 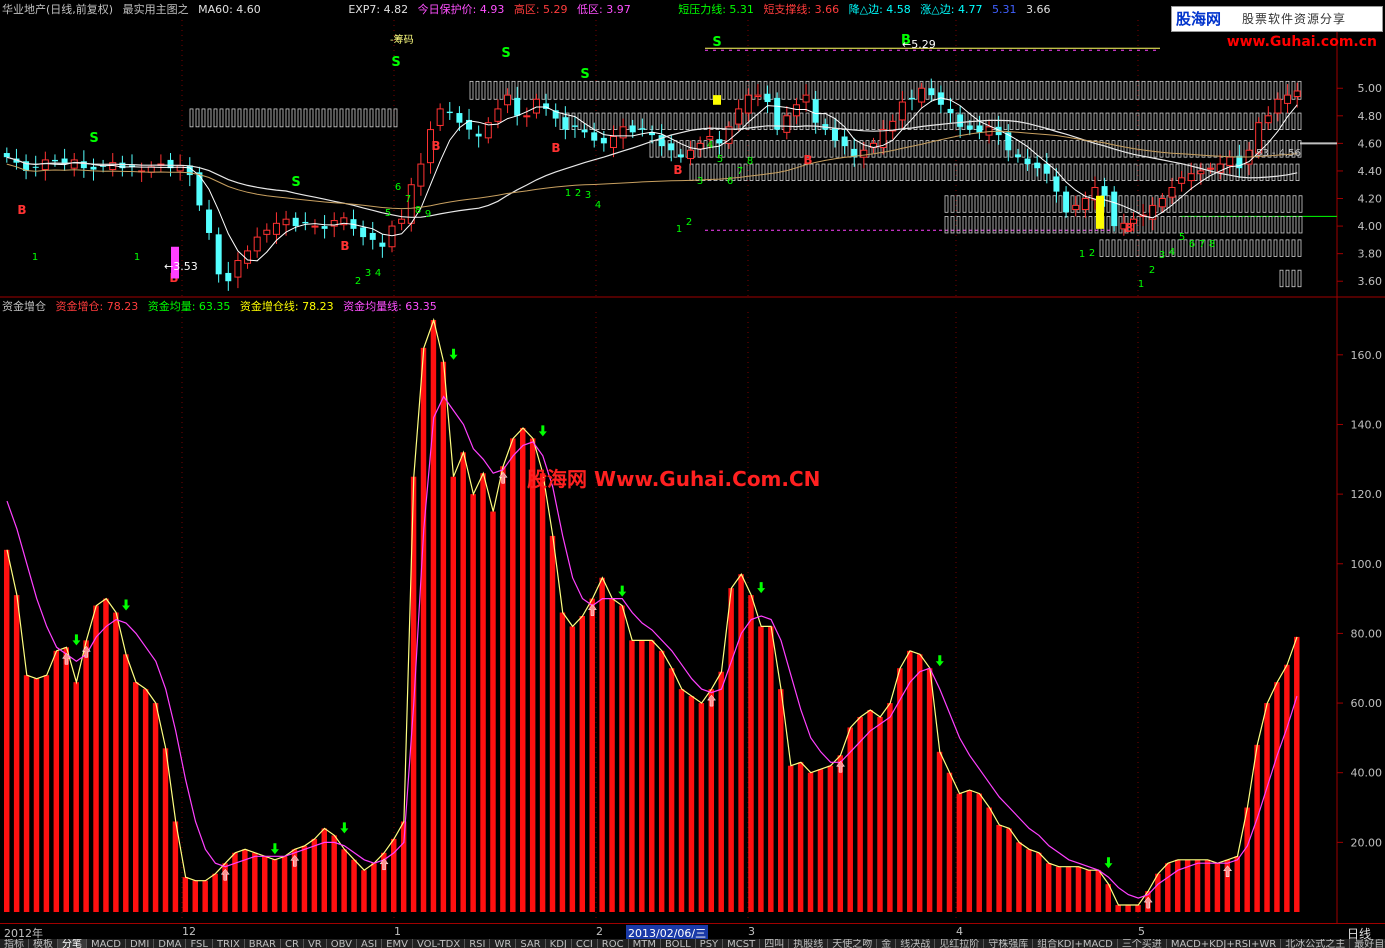 I want to click on indicator-tab: EMV, so click(x=397, y=943).